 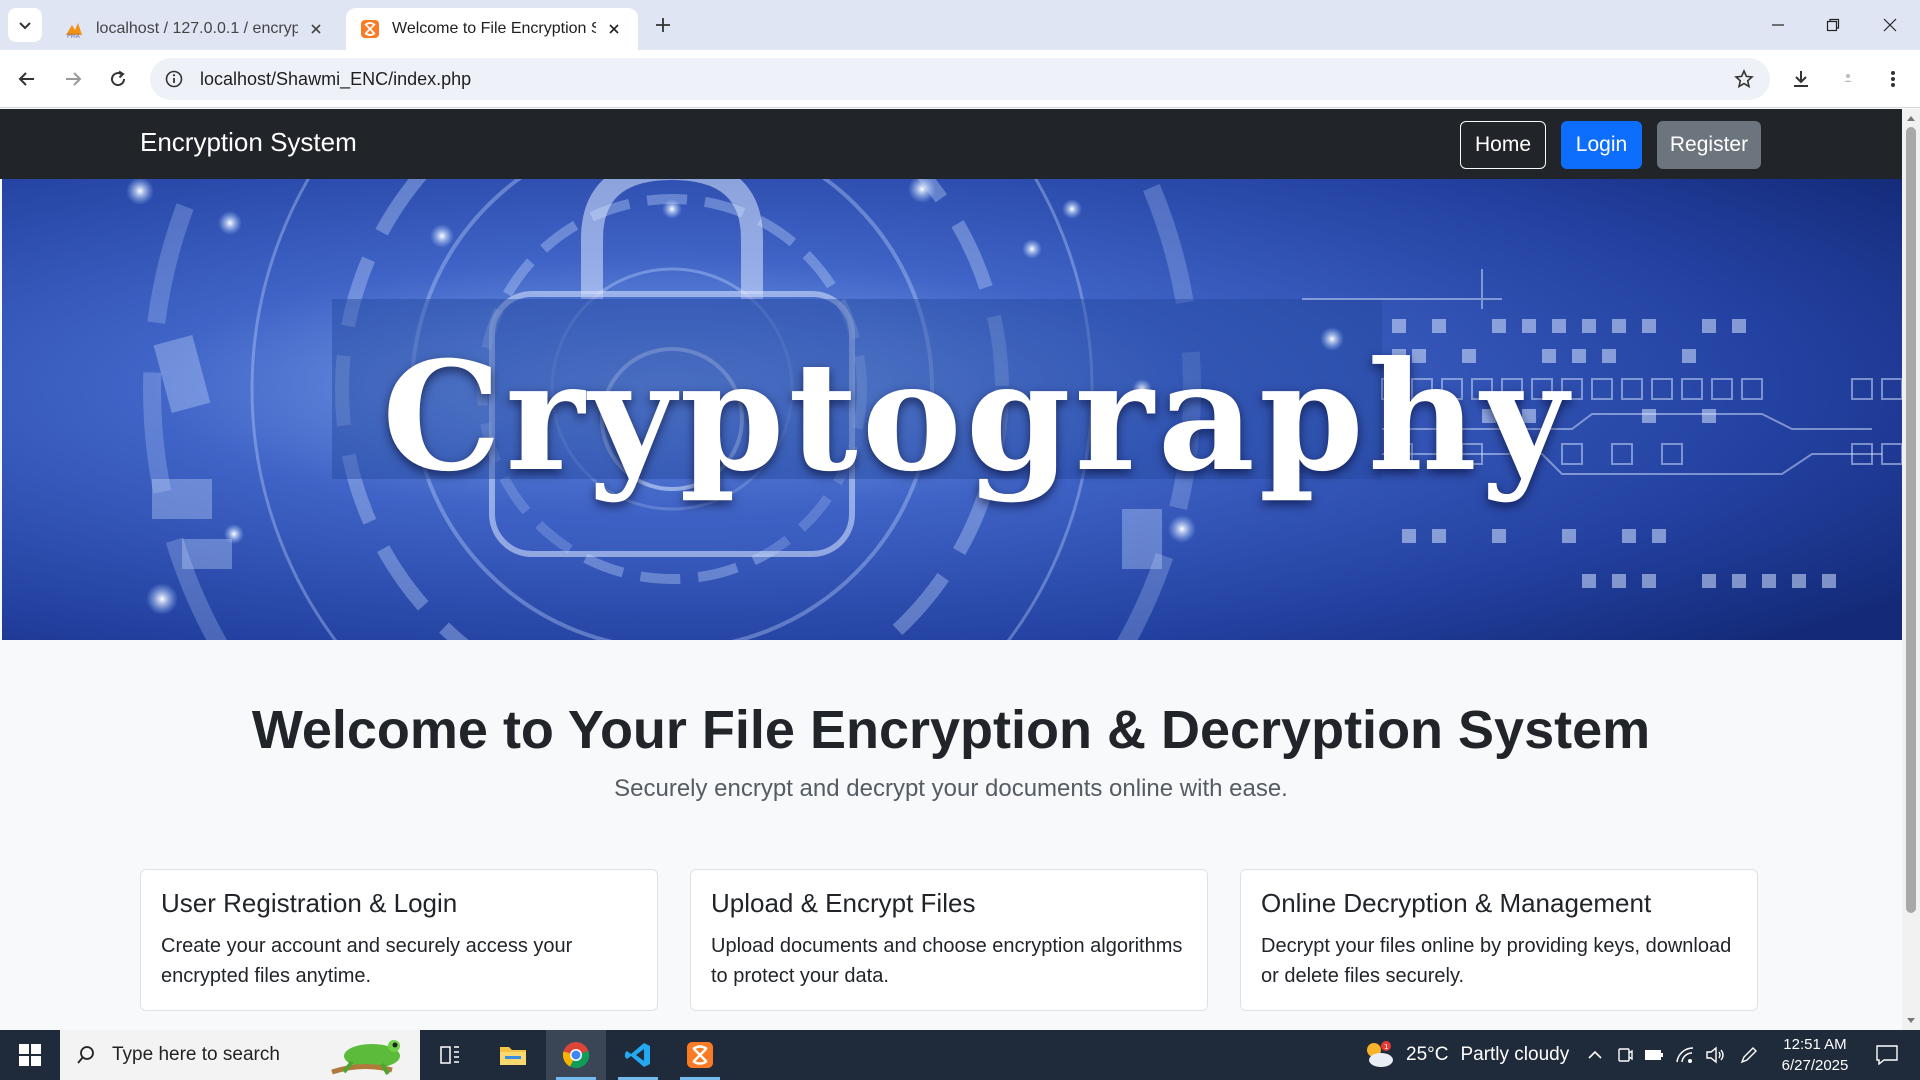 I want to click on profile-icon, so click(x=1848, y=78).